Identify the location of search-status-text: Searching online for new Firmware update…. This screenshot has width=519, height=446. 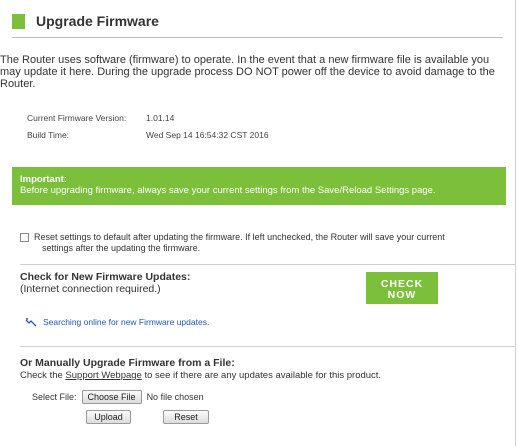
(126, 322).